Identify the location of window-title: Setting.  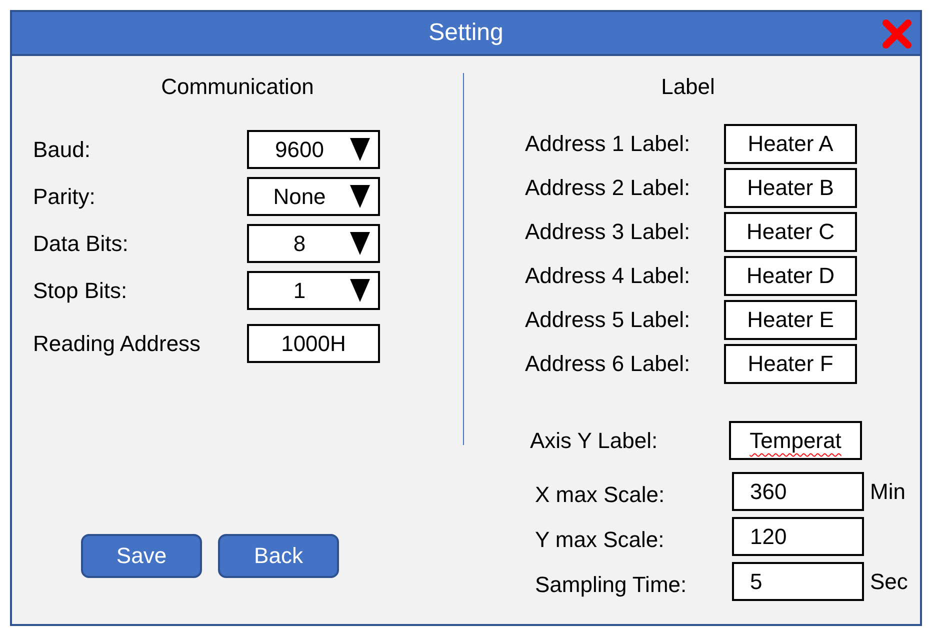
(466, 33).